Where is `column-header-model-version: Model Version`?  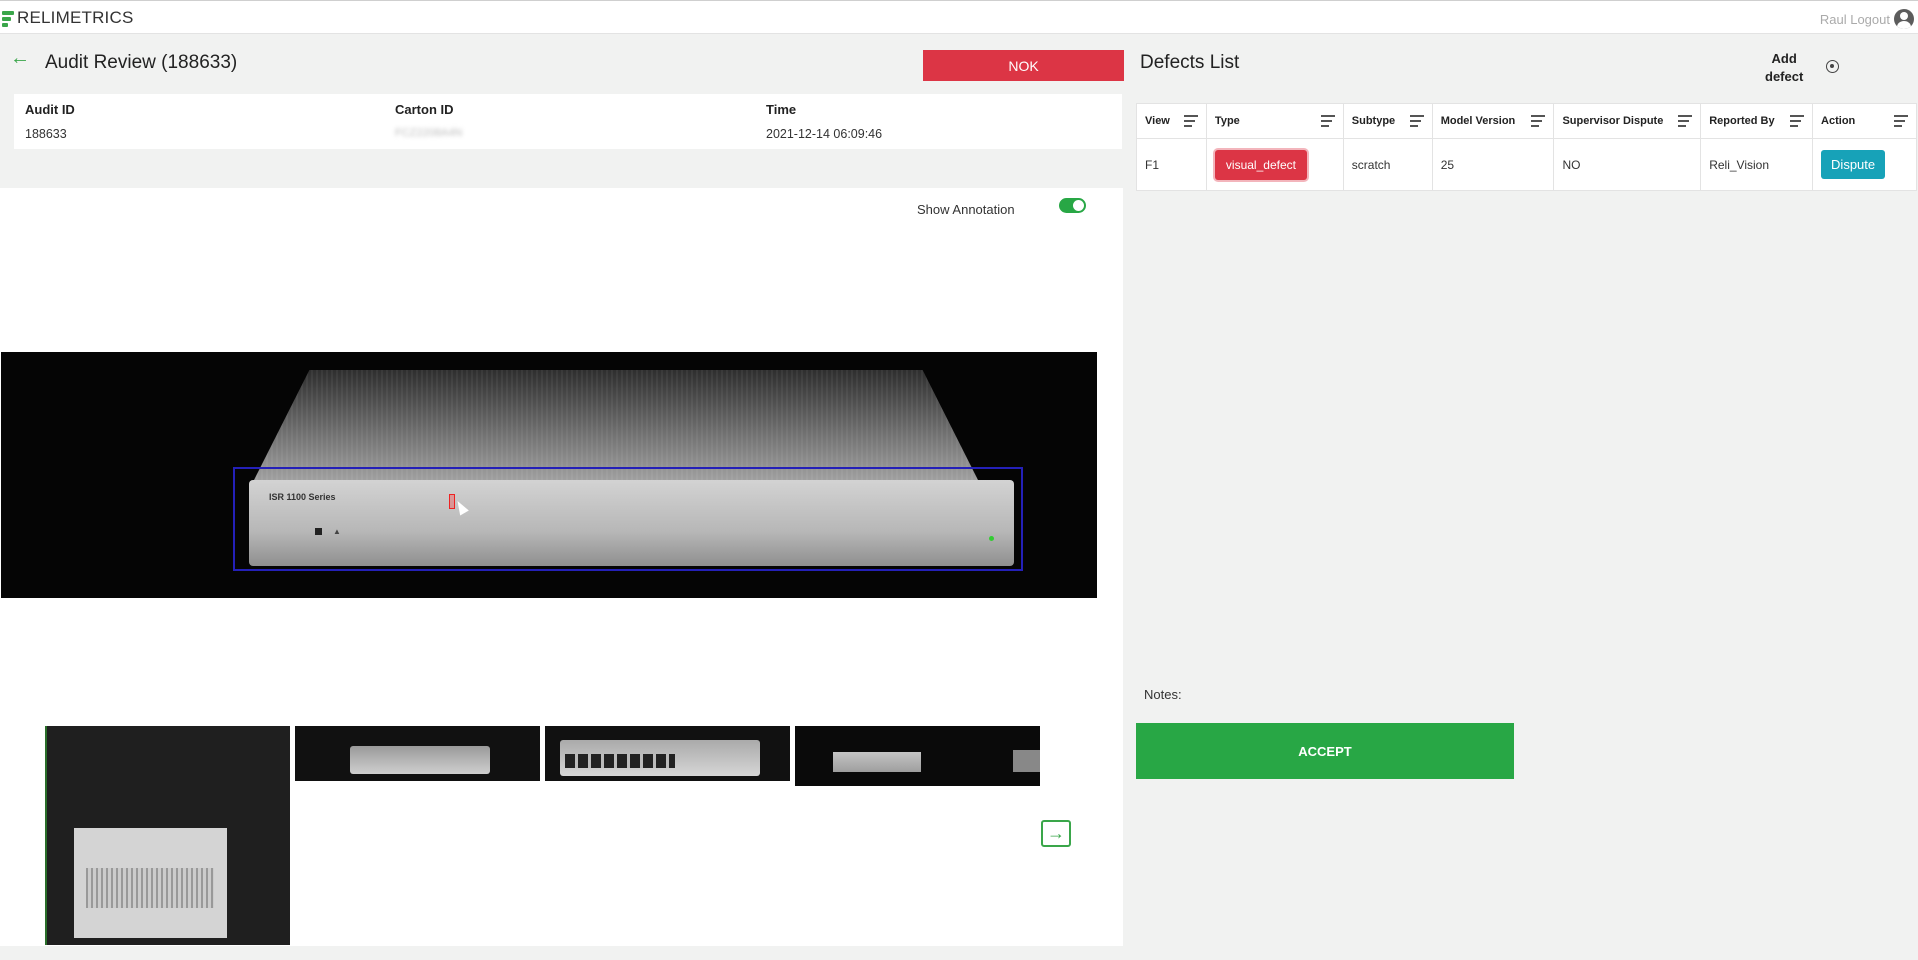
column-header-model-version: Model Version is located at coordinates (1493, 121).